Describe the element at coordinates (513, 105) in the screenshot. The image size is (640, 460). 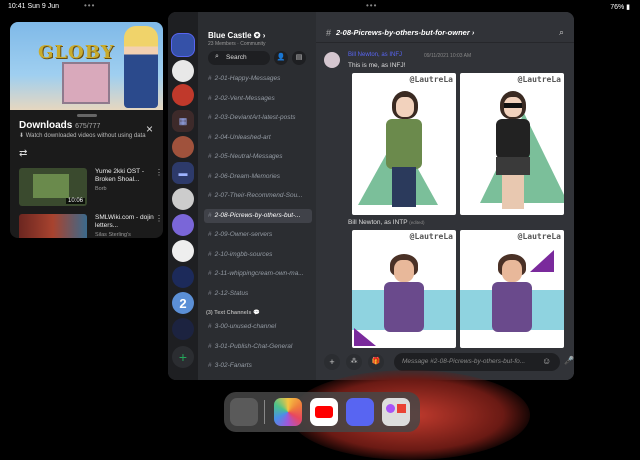
I see `art-sunglasses` at that location.